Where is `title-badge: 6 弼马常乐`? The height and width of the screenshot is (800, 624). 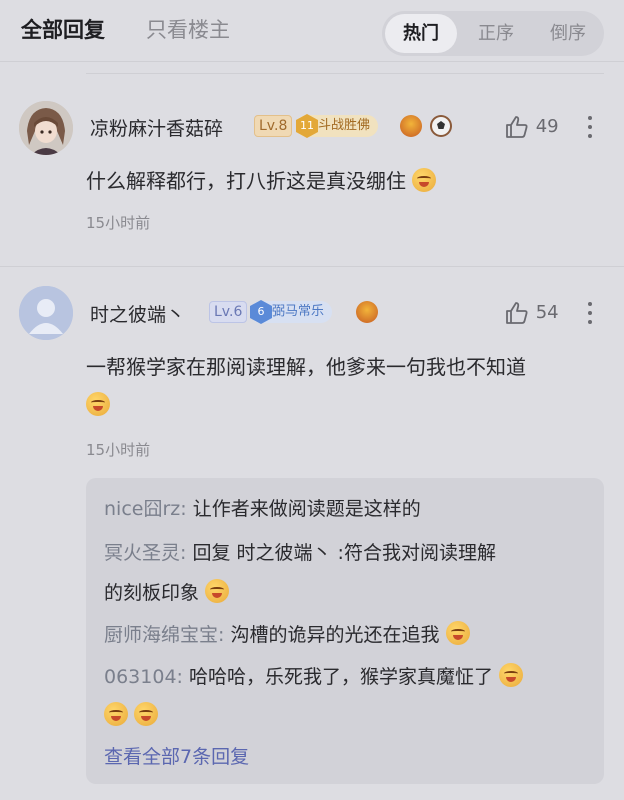
title-badge: 6 弼马常乐 is located at coordinates (291, 312).